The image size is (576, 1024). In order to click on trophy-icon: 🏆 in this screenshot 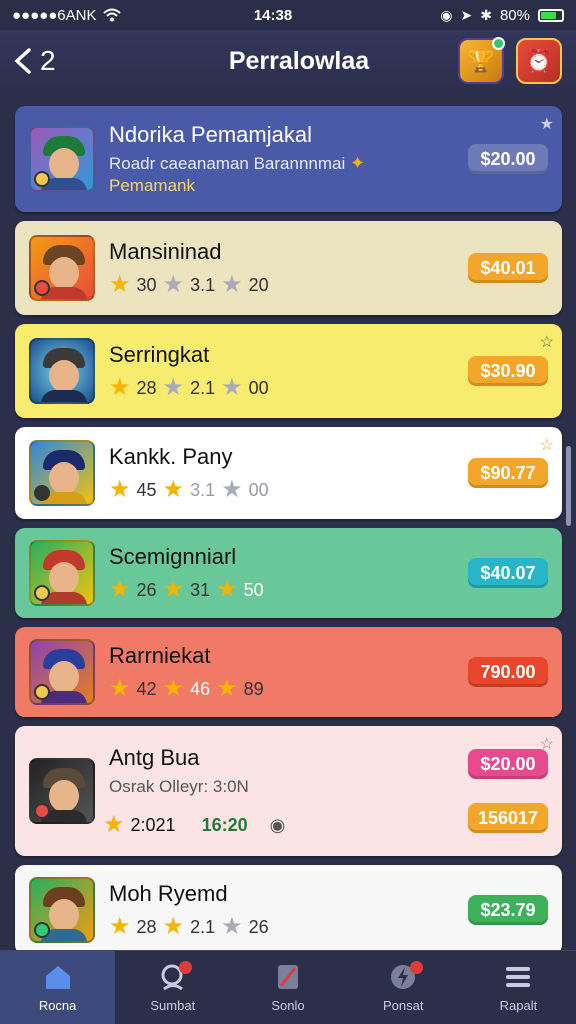, I will do `click(481, 60)`.